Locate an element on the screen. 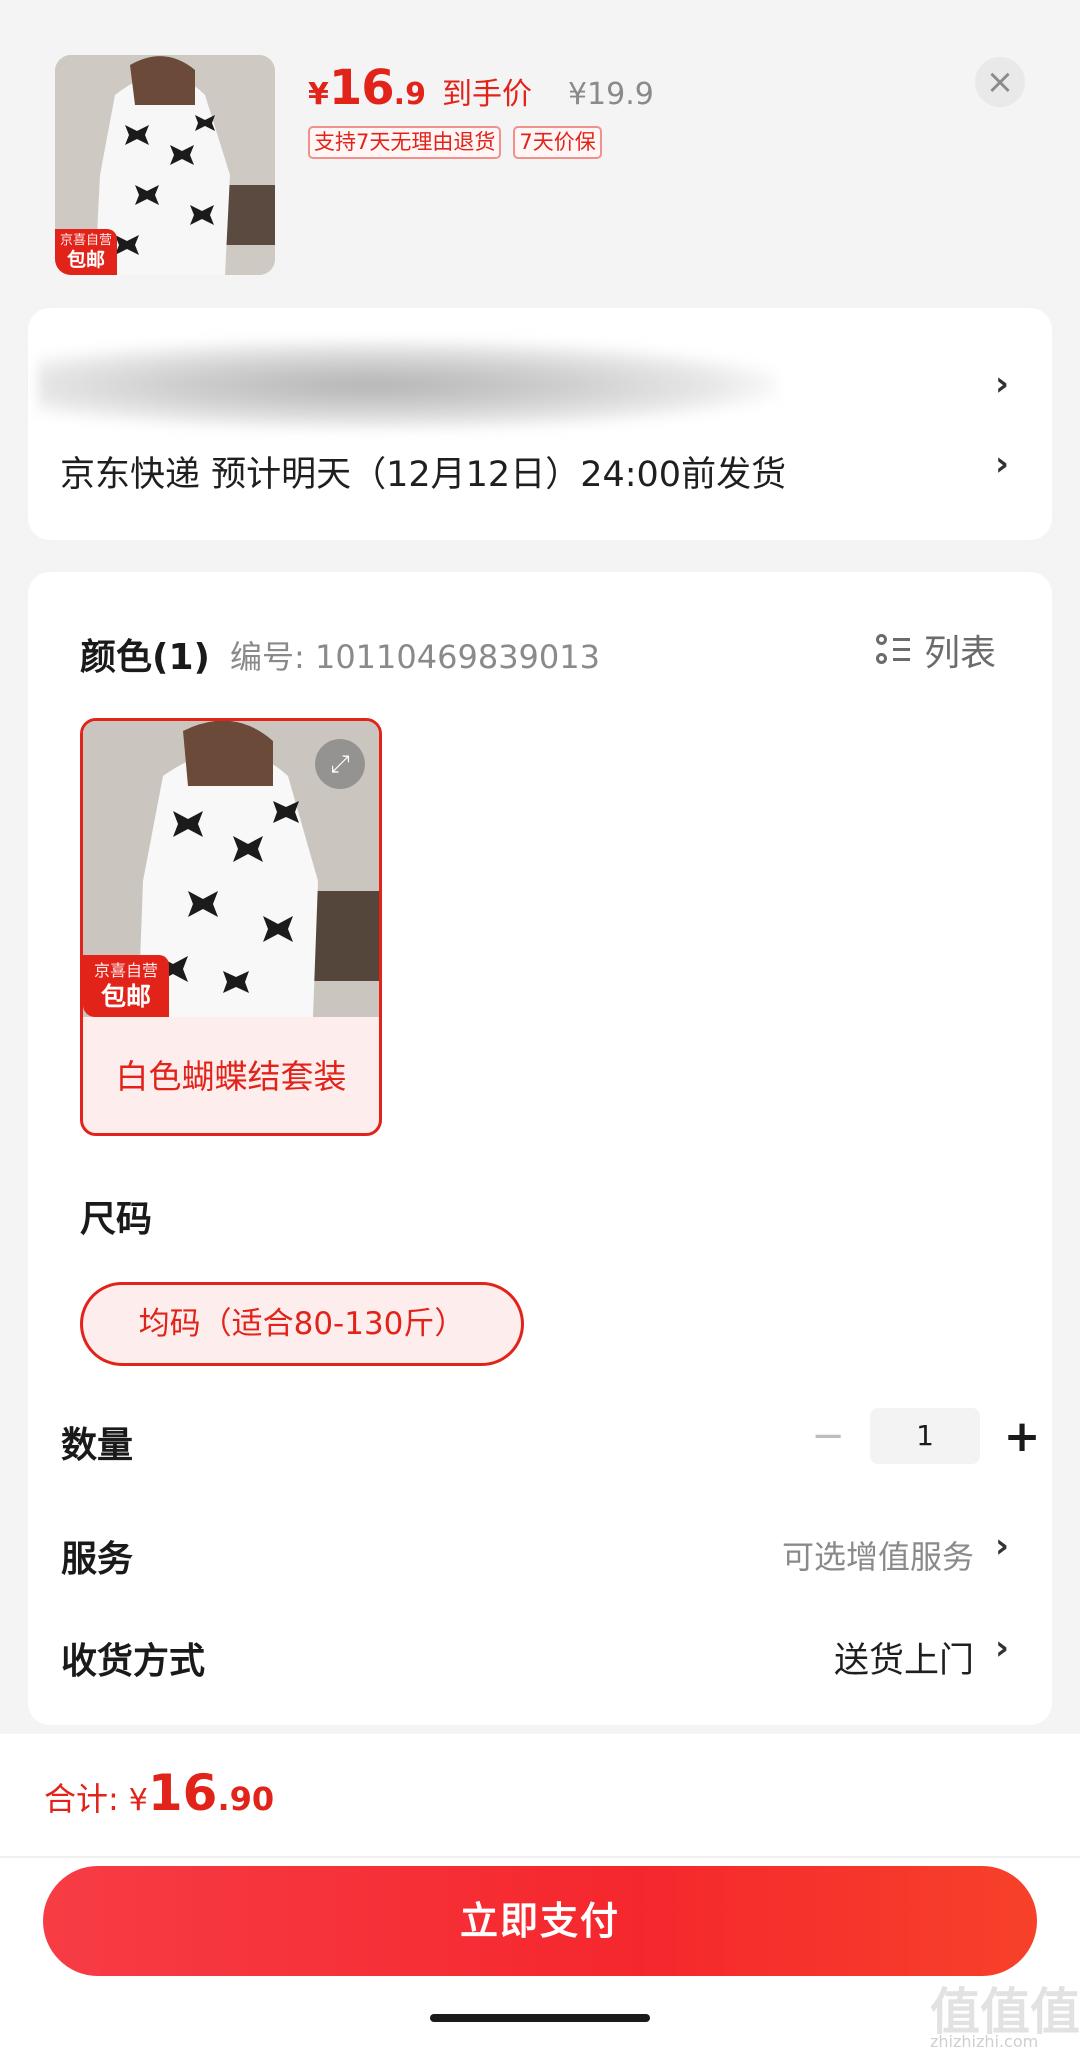  price-protect-tag: 7天价保 is located at coordinates (557, 143).